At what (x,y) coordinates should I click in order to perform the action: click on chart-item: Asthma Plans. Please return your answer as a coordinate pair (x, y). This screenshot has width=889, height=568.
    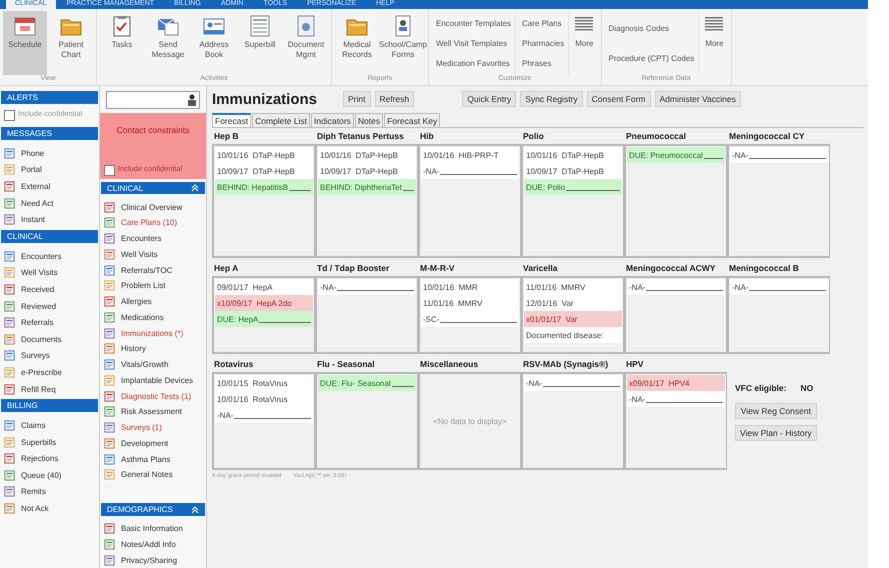
    Looking at the image, I should click on (153, 459).